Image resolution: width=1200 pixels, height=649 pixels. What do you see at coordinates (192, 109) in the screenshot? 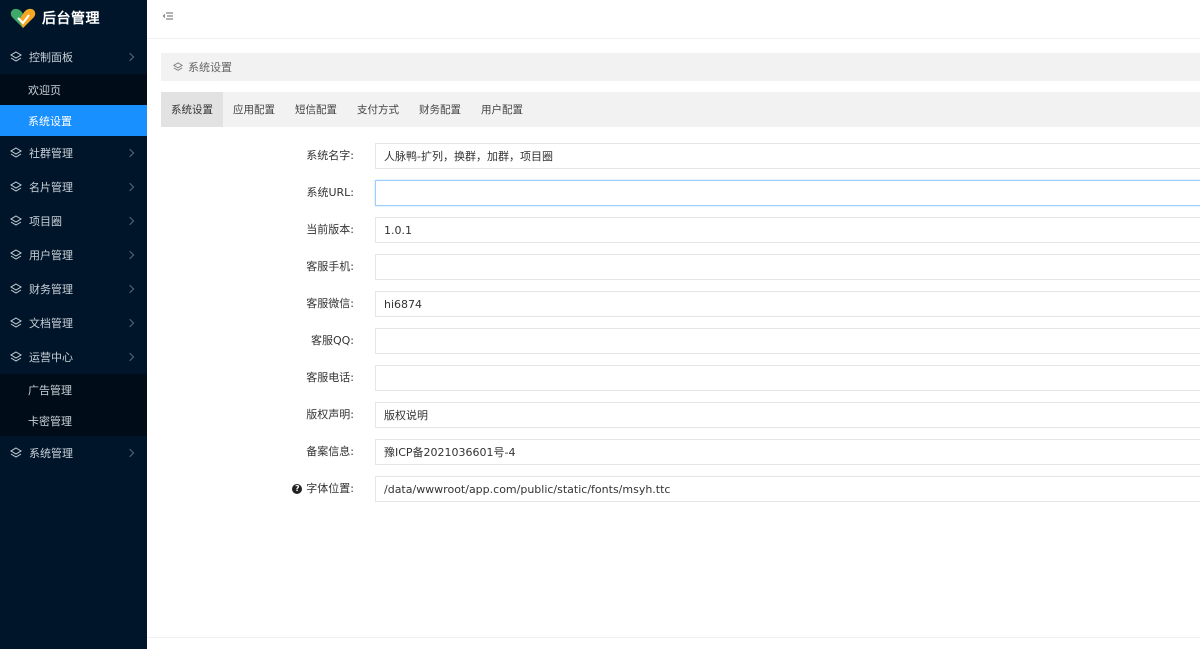
I see `tab-system-settings: 系统设置` at bounding box center [192, 109].